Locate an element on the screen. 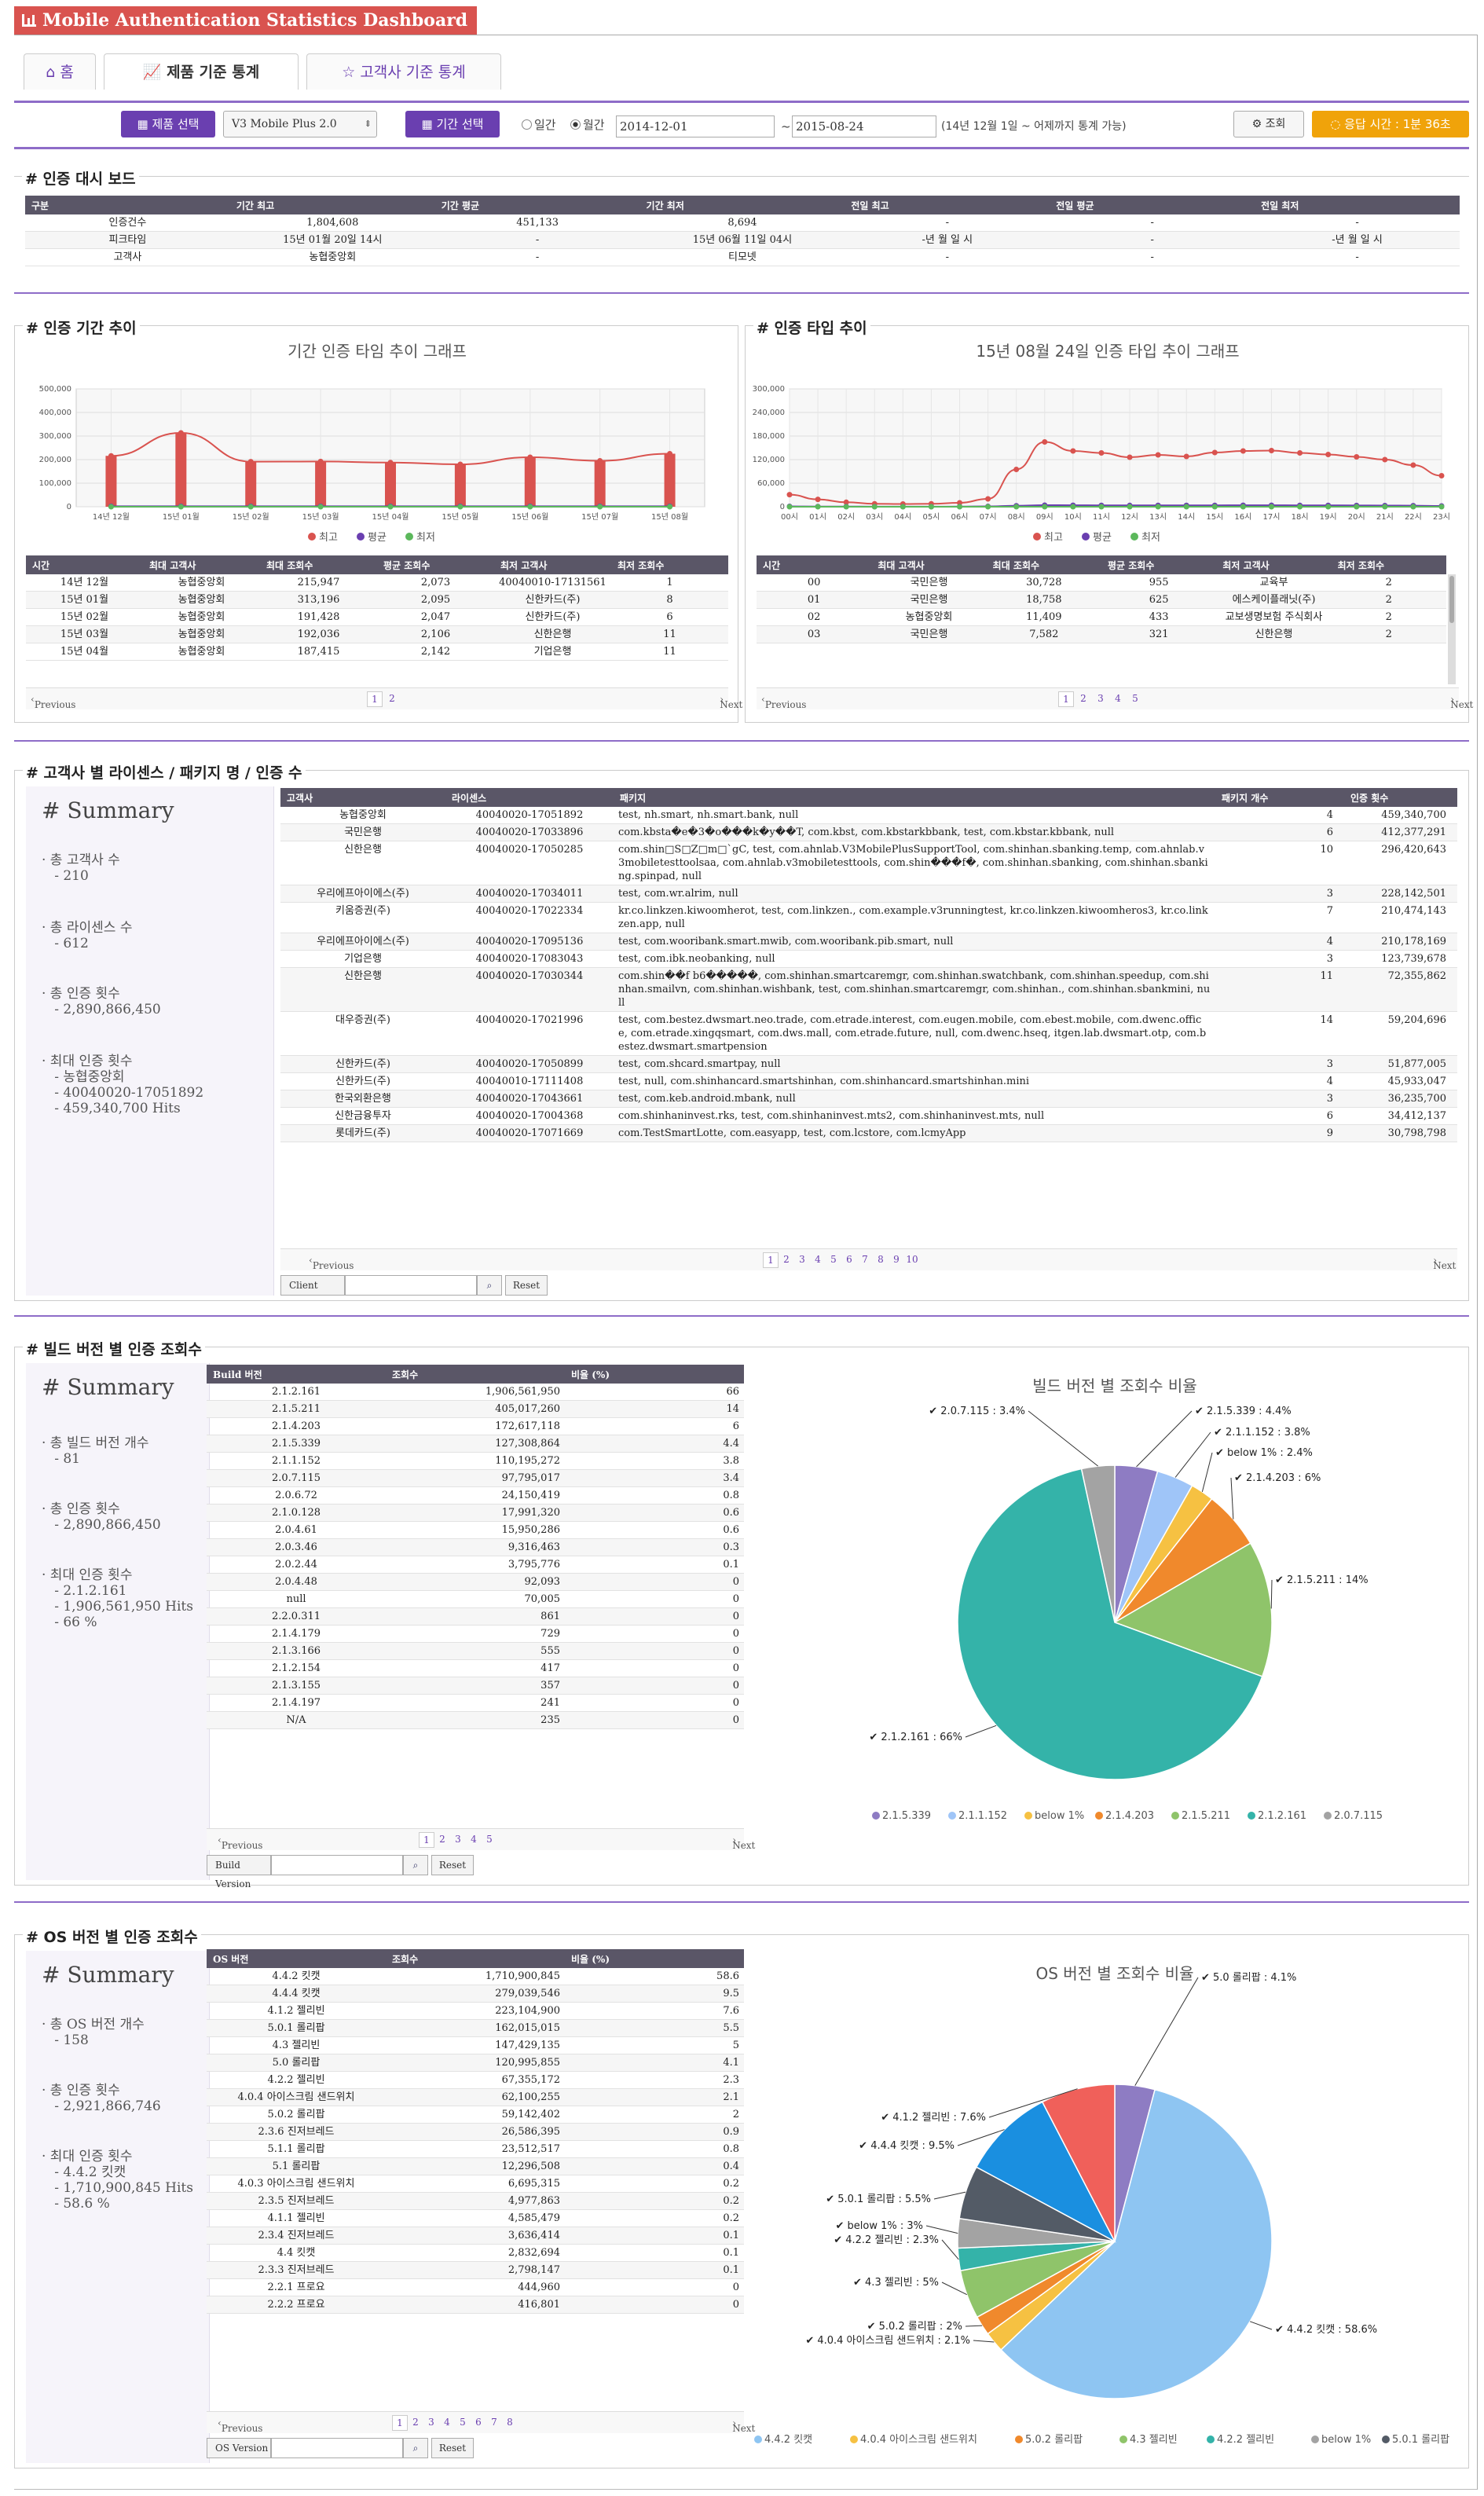 This screenshot has height=2496, width=1484. table-cell: 40040020-17022334 is located at coordinates (529, 917).